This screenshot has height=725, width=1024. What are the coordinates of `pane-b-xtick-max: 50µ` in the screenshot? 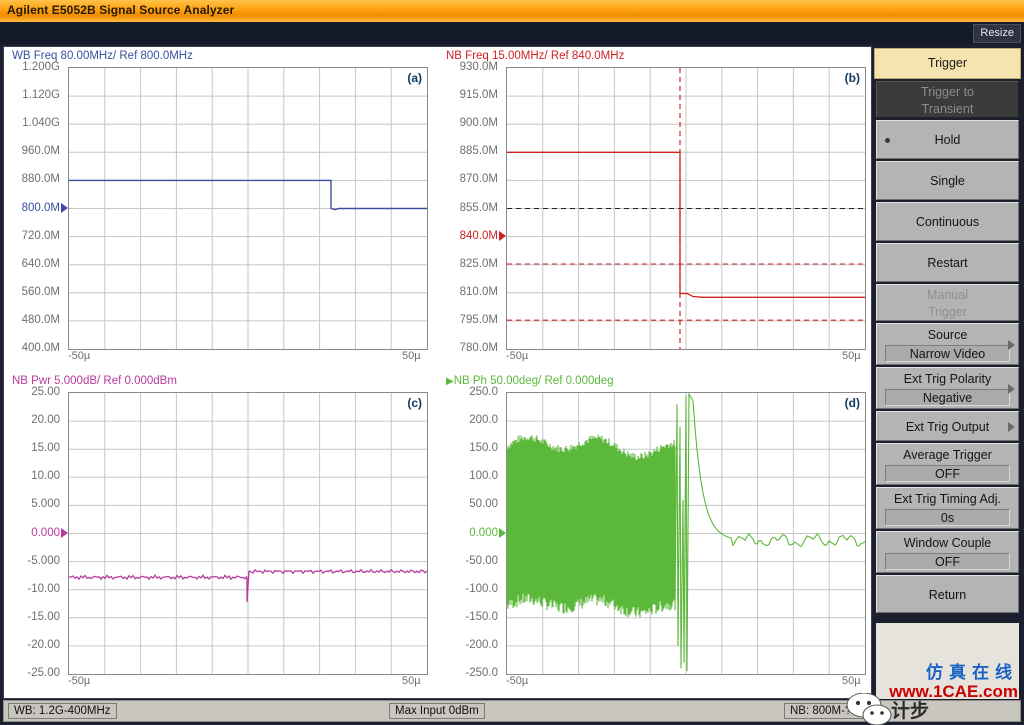 It's located at (851, 356).